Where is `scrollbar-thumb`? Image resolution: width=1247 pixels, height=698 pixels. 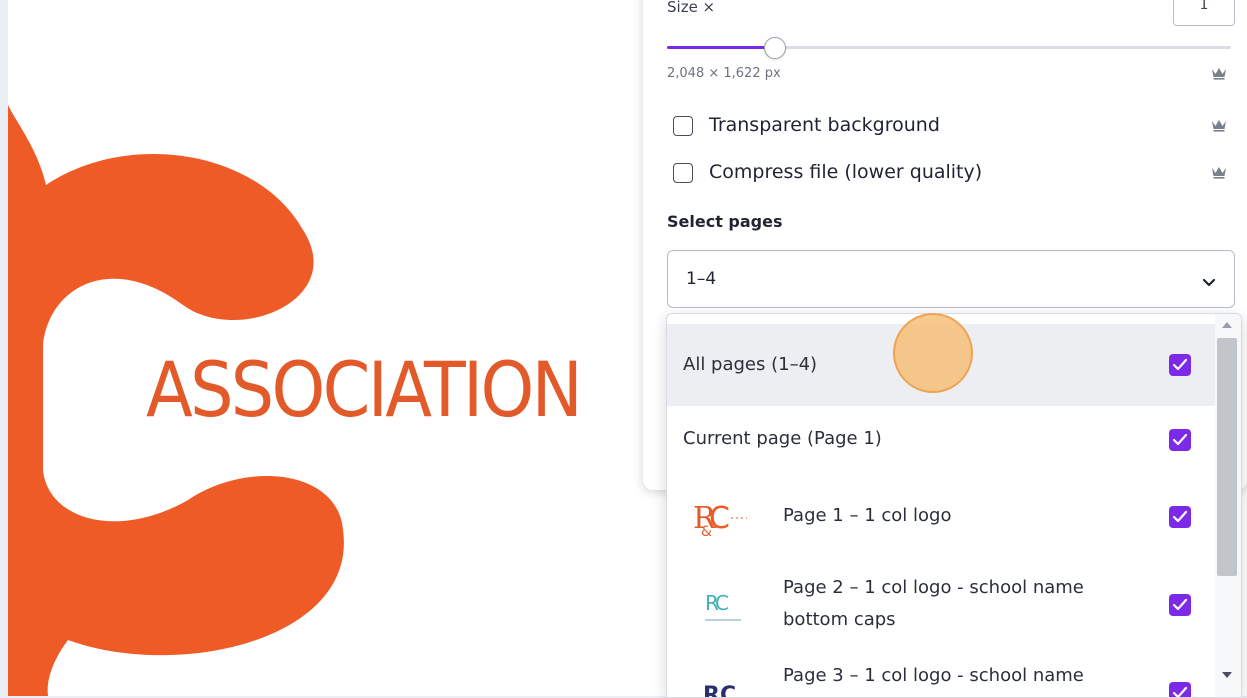
scrollbar-thumb is located at coordinates (1227, 457).